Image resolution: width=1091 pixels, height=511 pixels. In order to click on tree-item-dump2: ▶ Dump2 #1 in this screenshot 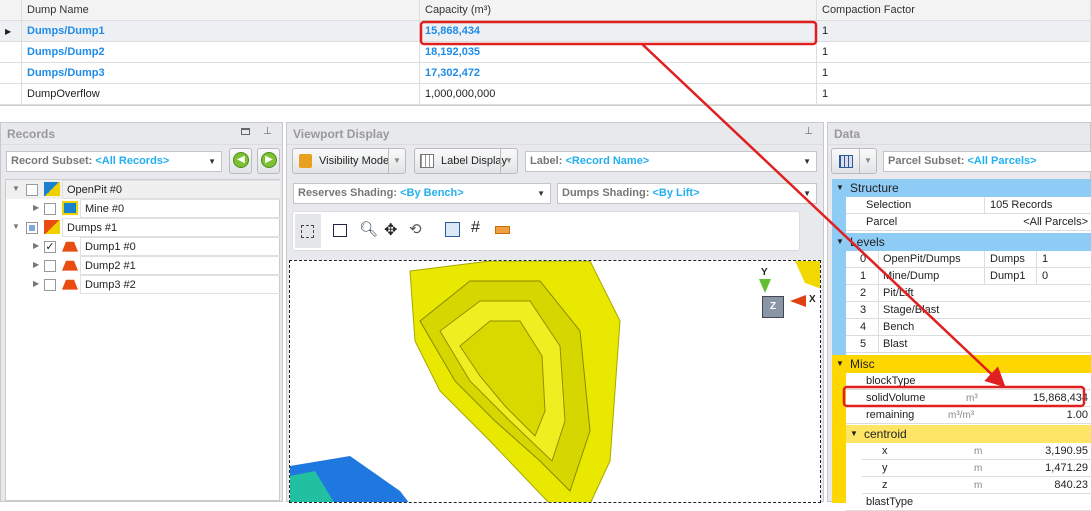, I will do `click(143, 265)`.